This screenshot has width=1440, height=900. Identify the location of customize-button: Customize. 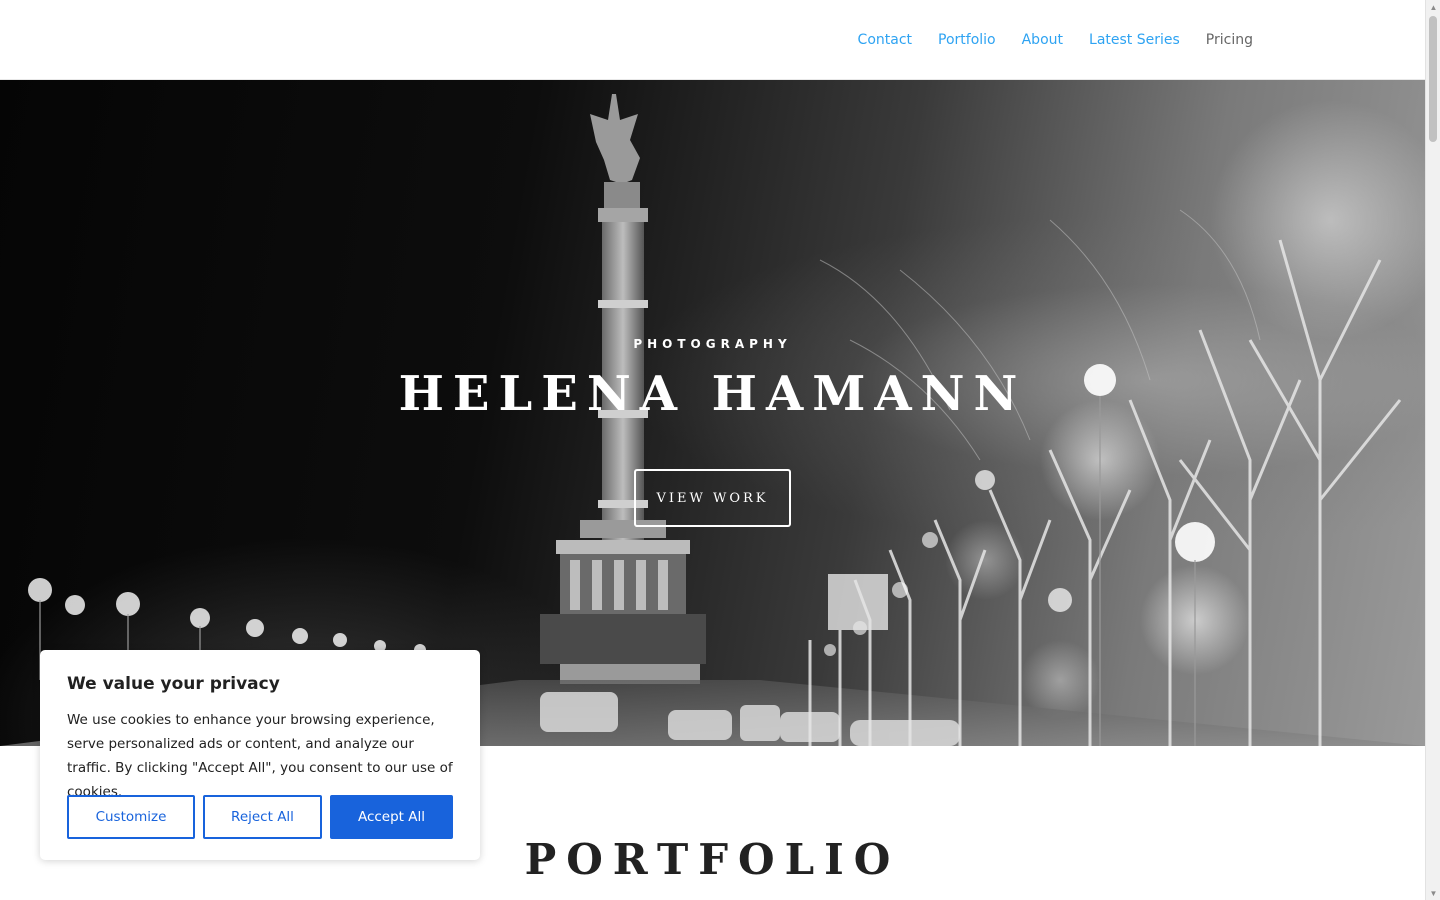
(131, 817).